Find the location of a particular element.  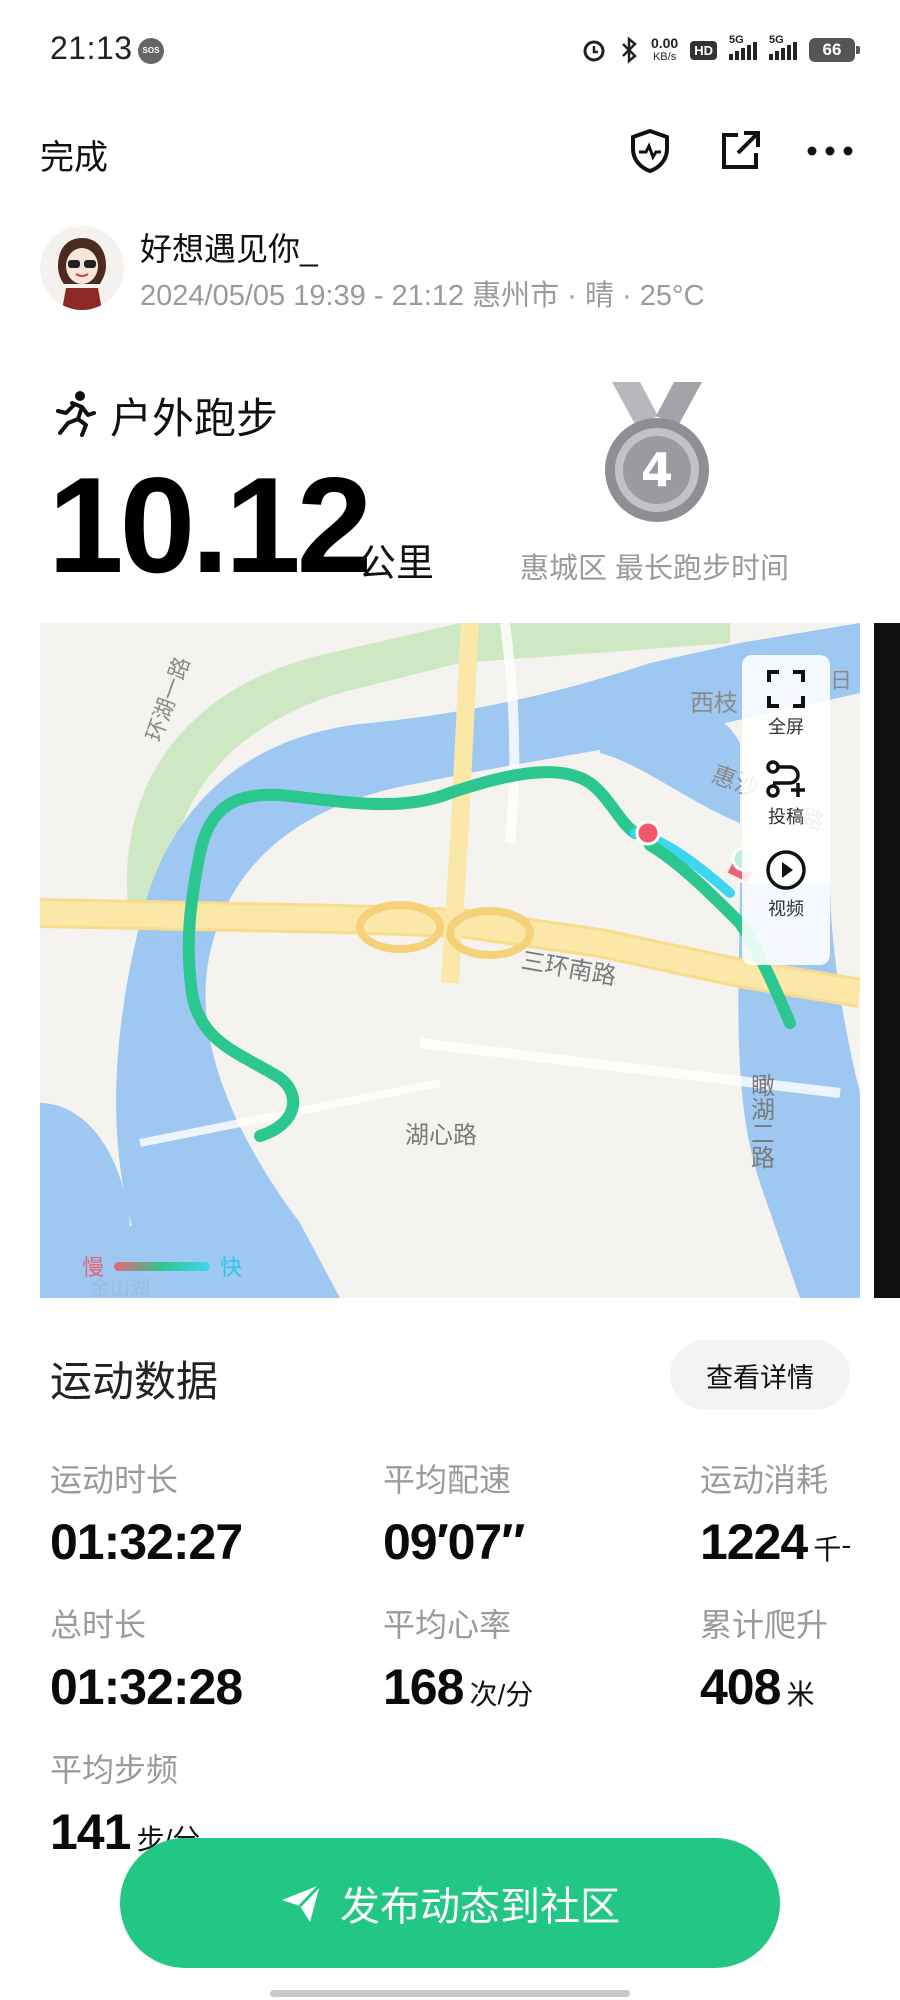

sos-icon: SOS is located at coordinates (151, 51).